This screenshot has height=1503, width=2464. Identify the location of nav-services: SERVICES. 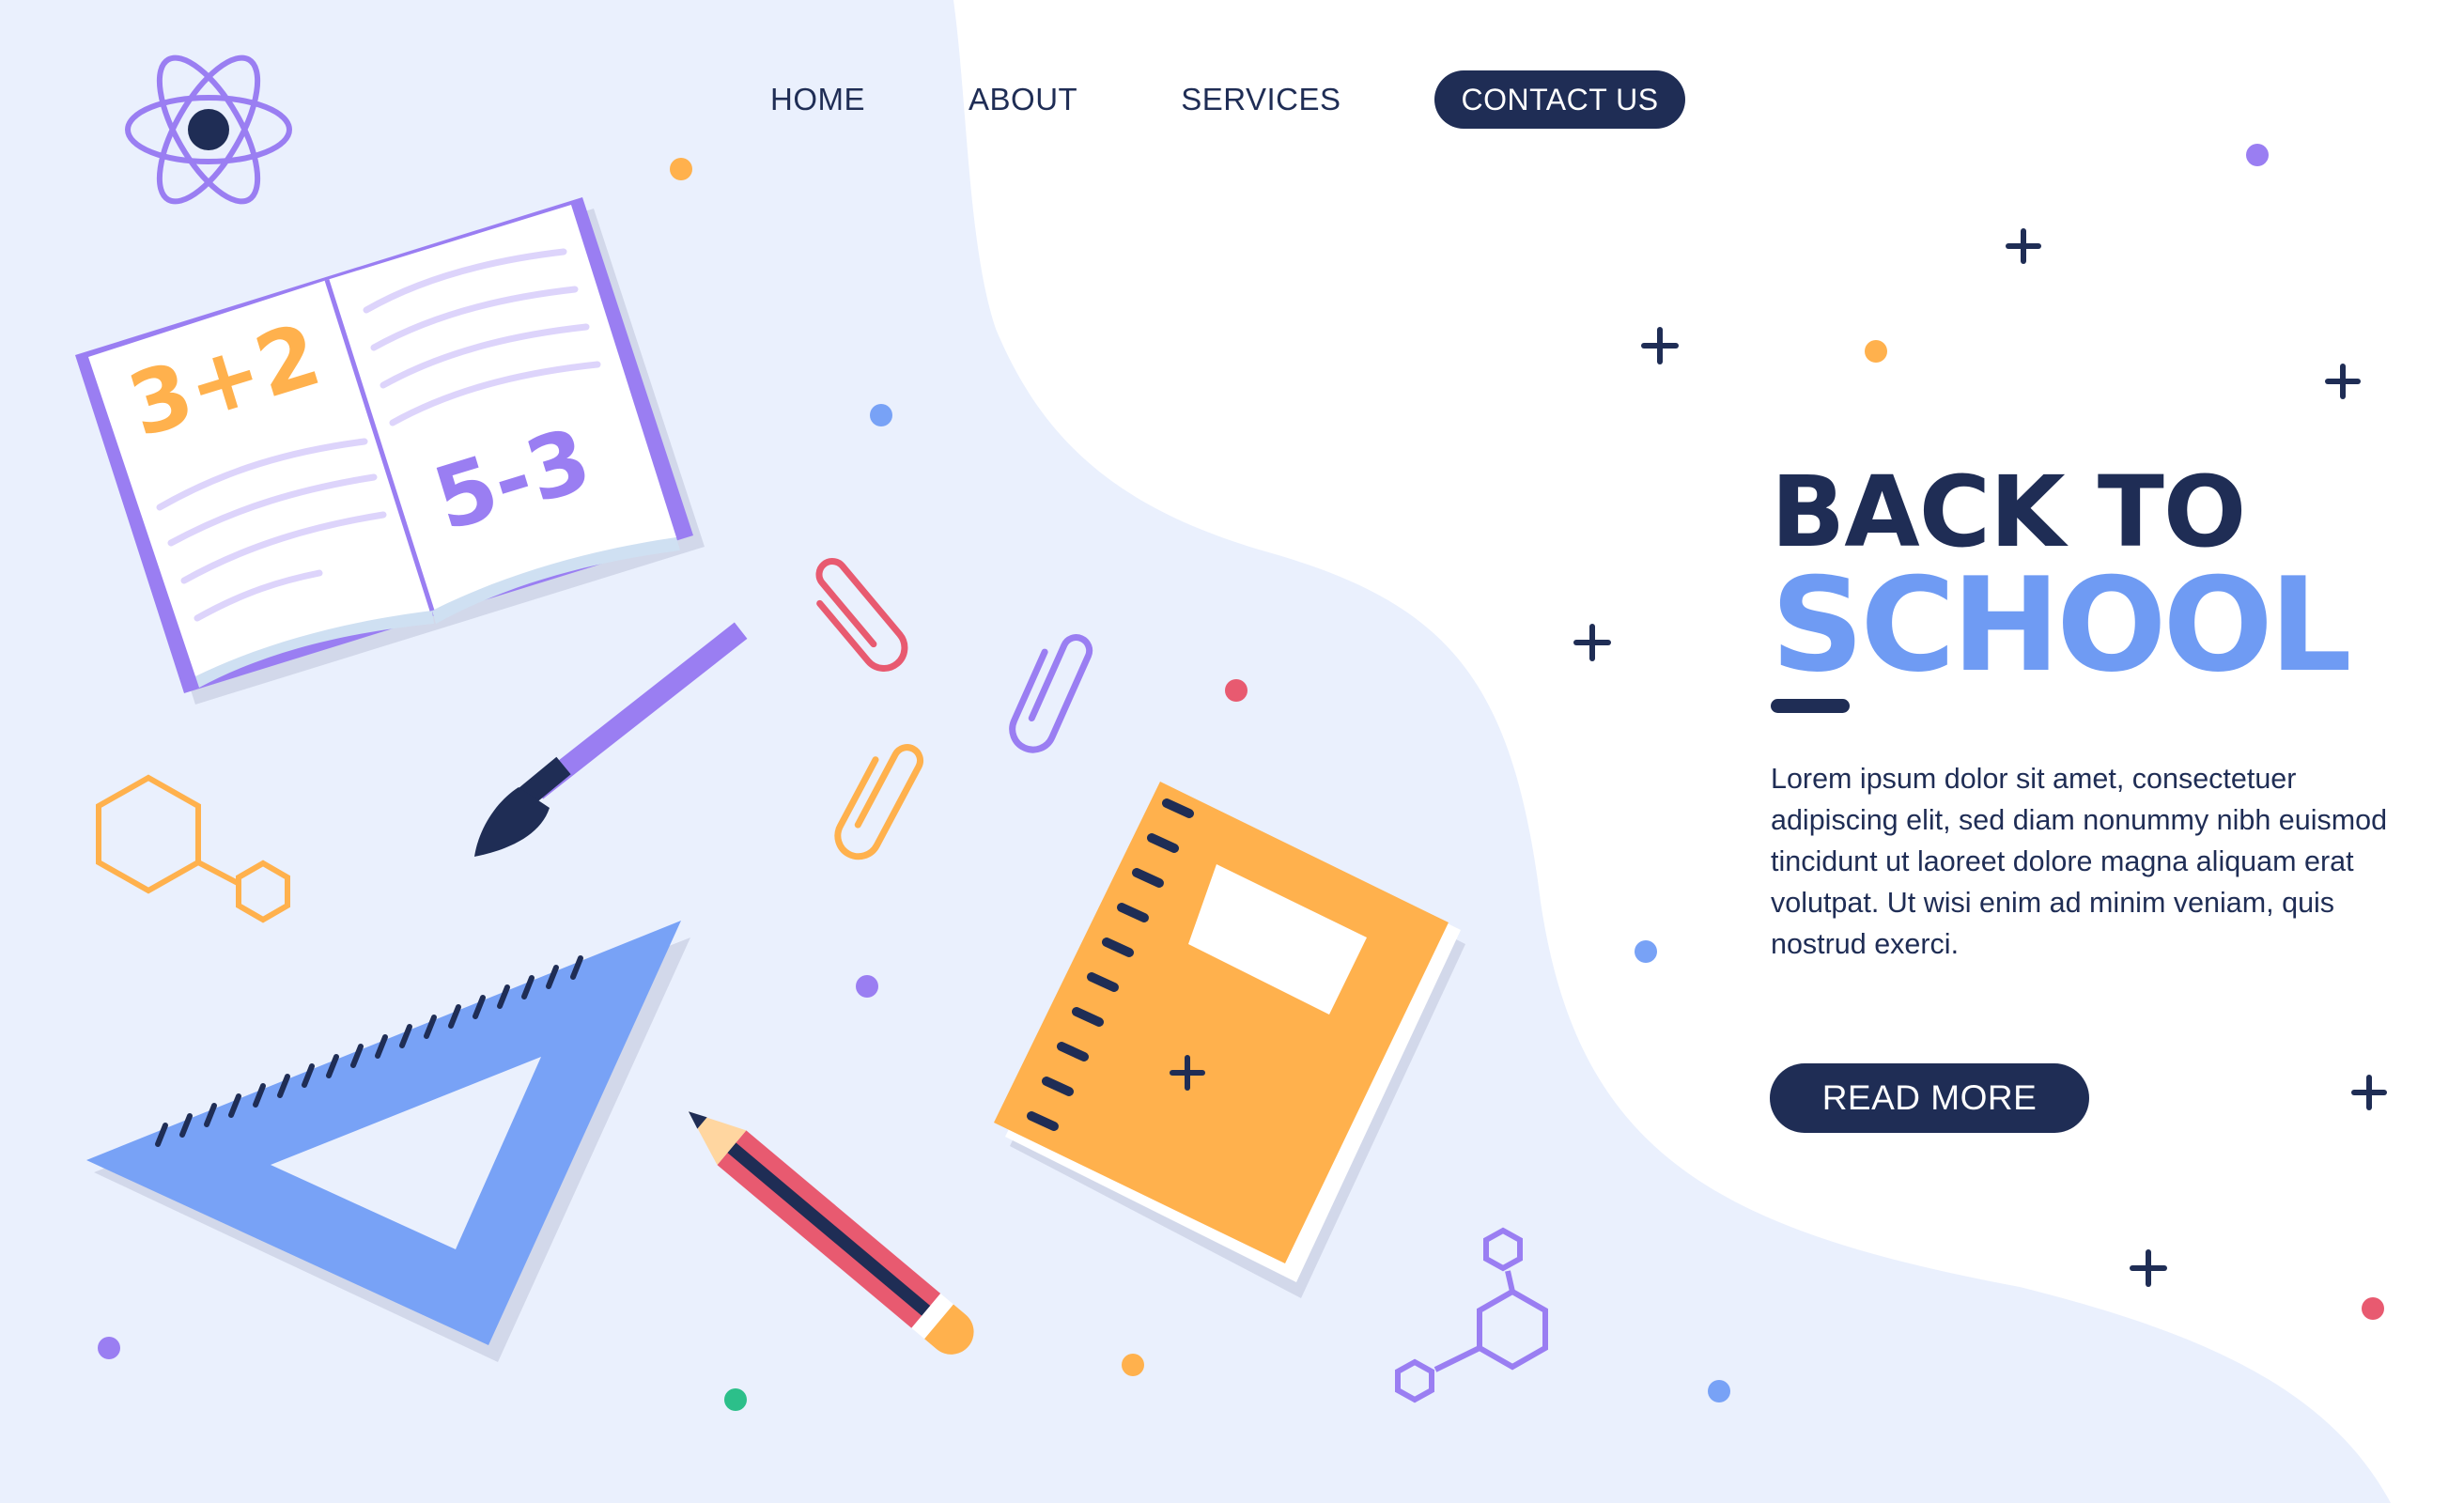
(1260, 99).